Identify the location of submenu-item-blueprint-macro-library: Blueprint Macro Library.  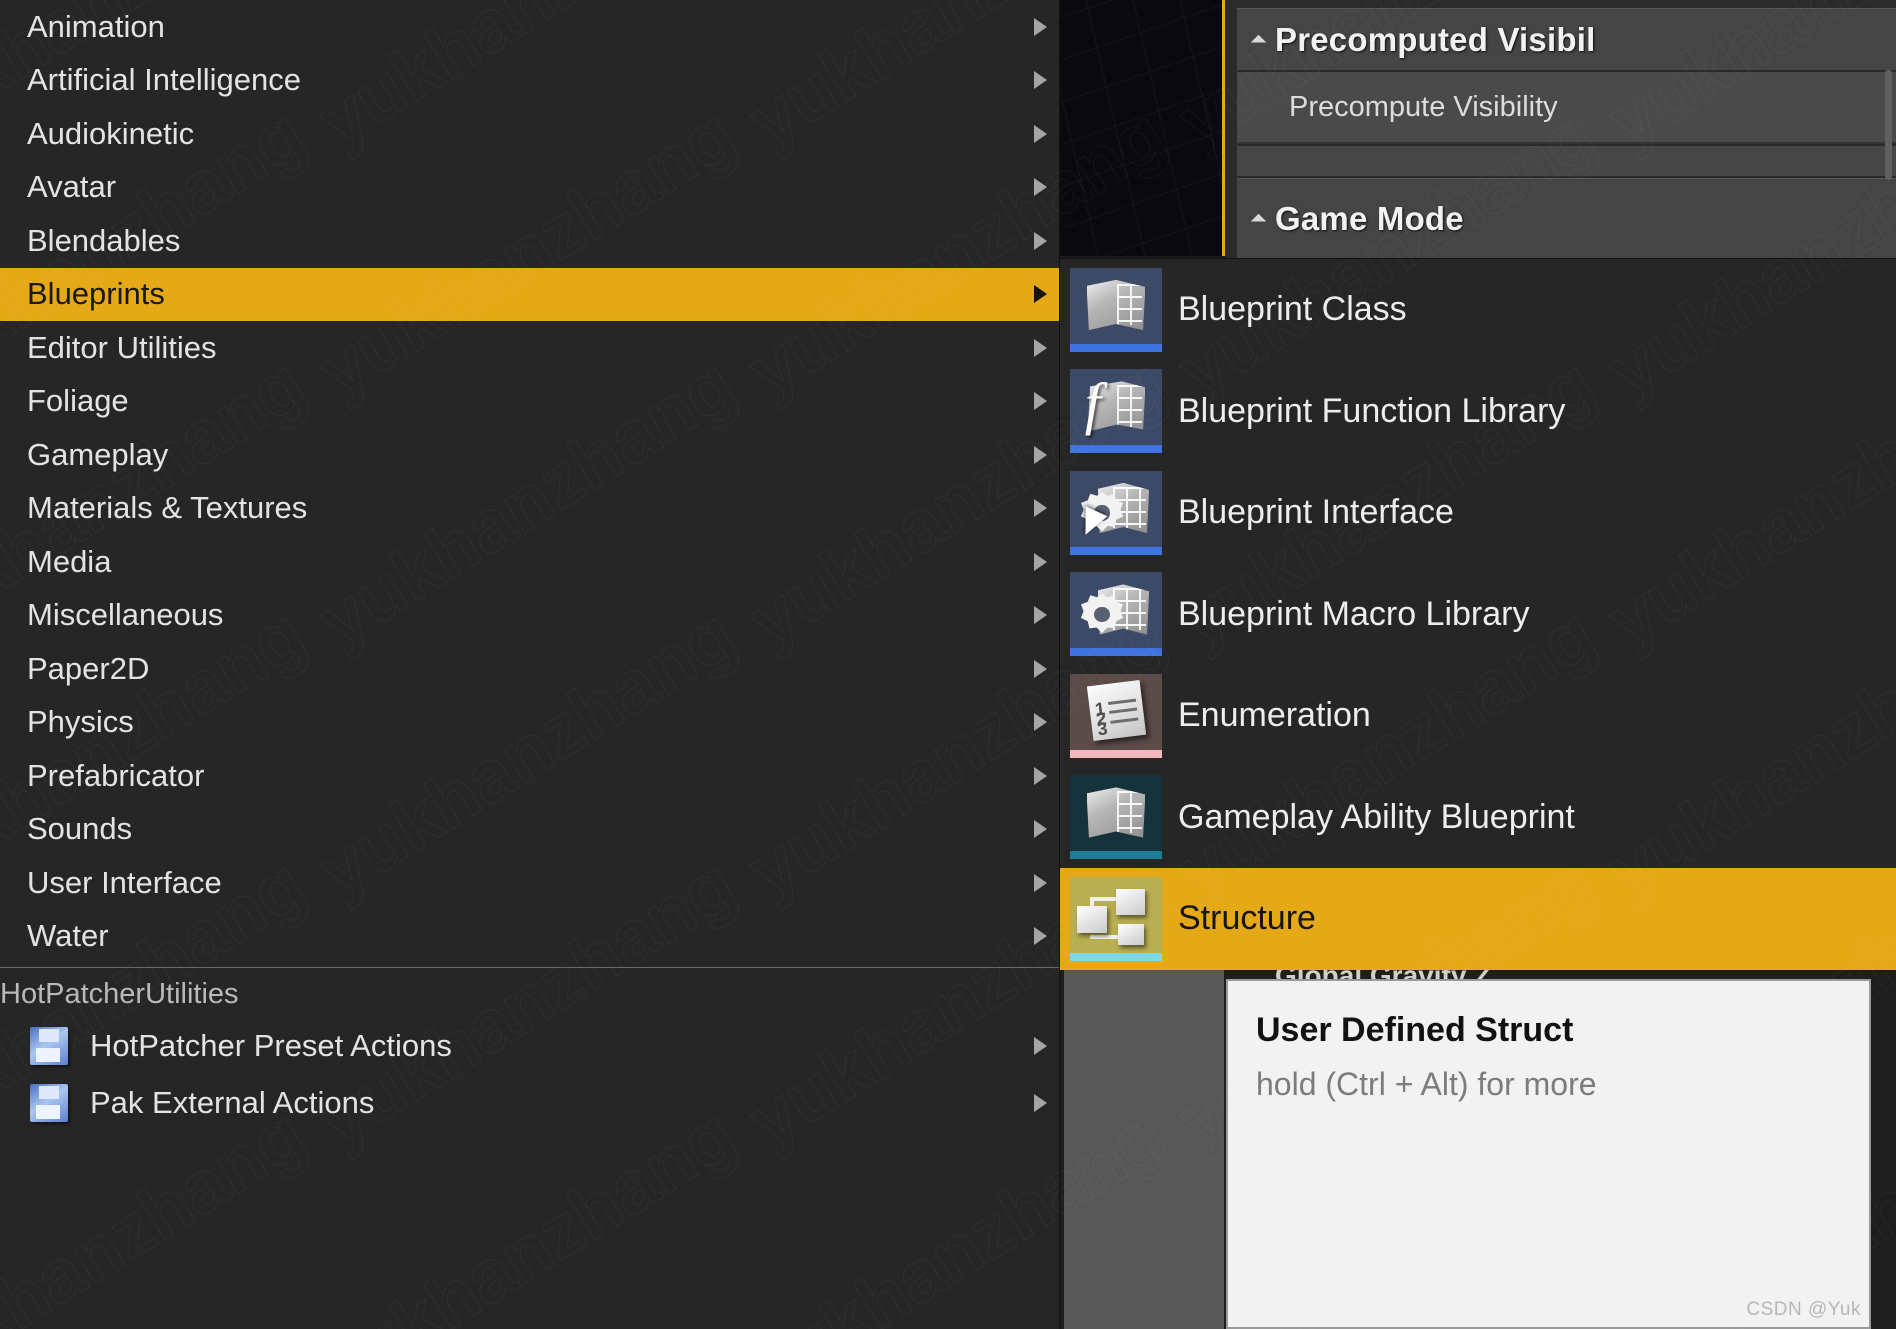
(1478, 615).